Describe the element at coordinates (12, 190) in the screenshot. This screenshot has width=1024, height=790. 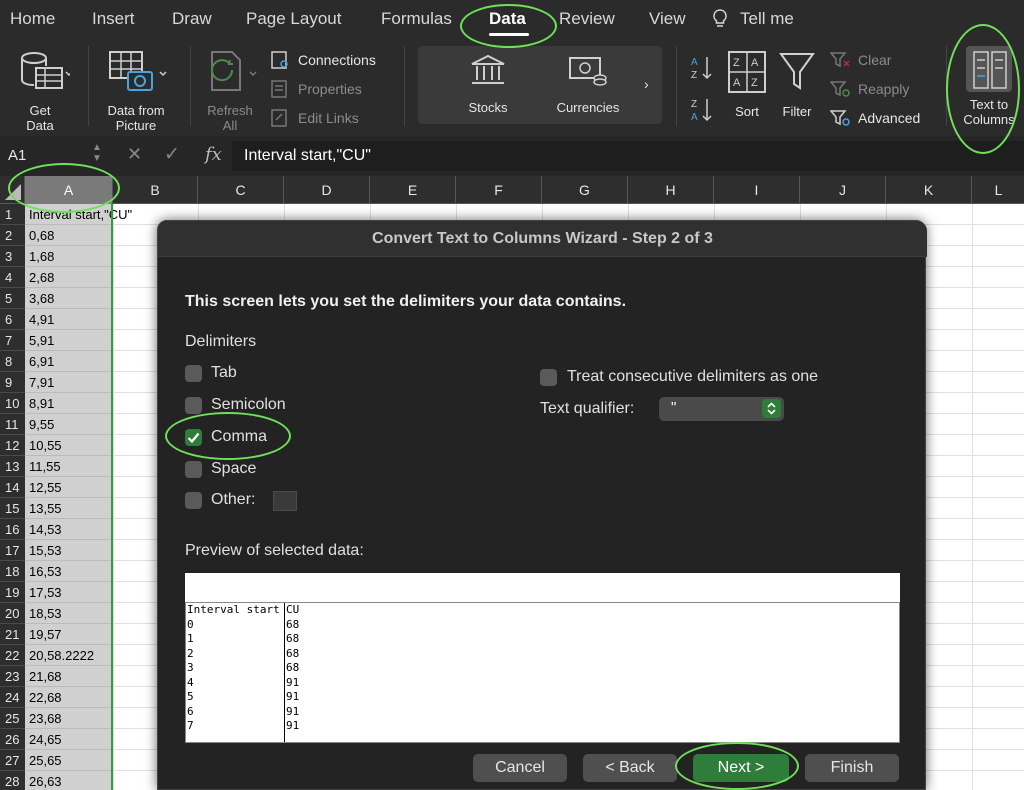
I see `select-all-corner` at that location.